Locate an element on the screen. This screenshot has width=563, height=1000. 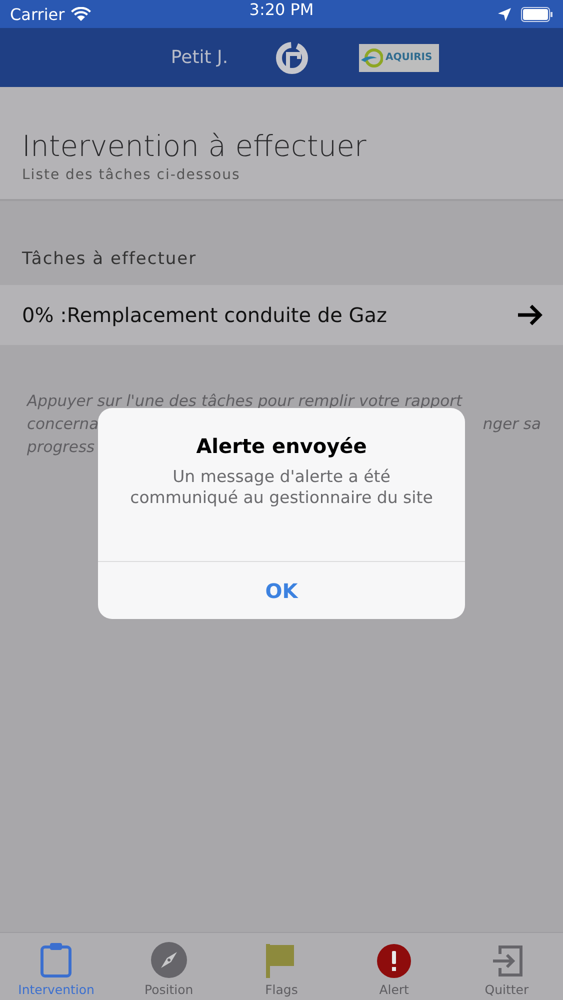
status-time: 3:20 PM is located at coordinates (281, 9).